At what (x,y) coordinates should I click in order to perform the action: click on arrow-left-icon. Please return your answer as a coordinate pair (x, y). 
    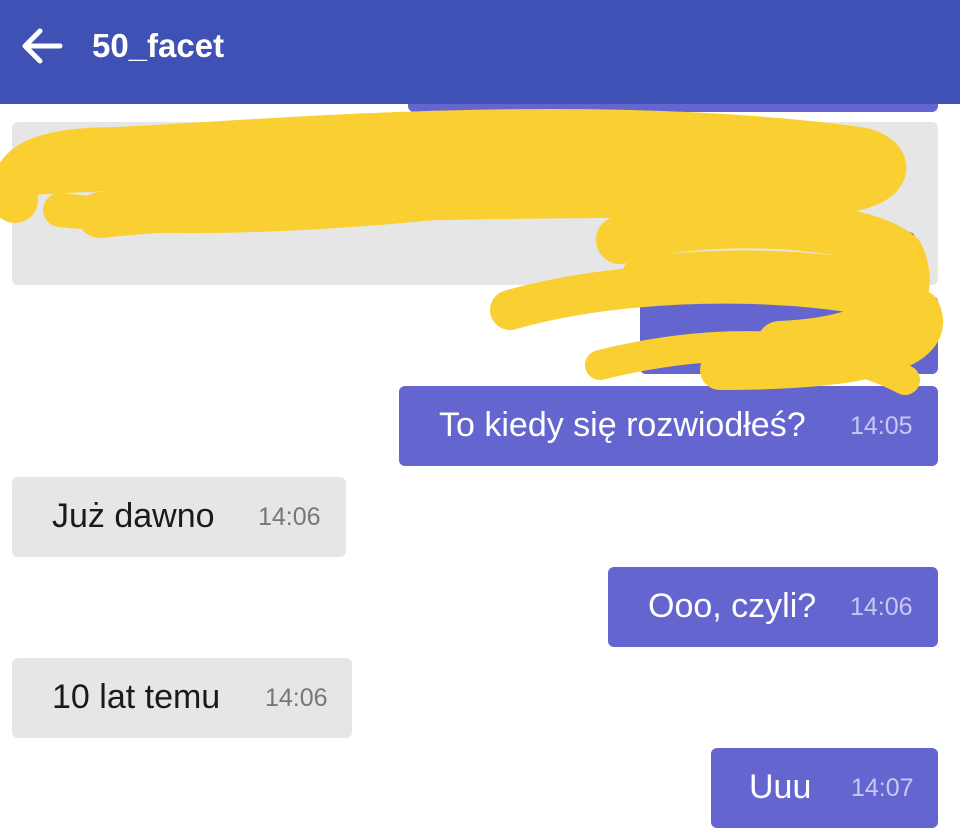
    Looking at the image, I should click on (42, 46).